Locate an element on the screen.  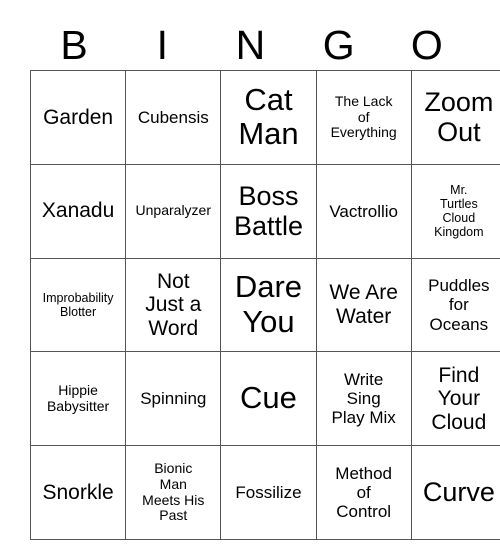
bingo-square: Write Sing Play Mix is located at coordinates (363, 399).